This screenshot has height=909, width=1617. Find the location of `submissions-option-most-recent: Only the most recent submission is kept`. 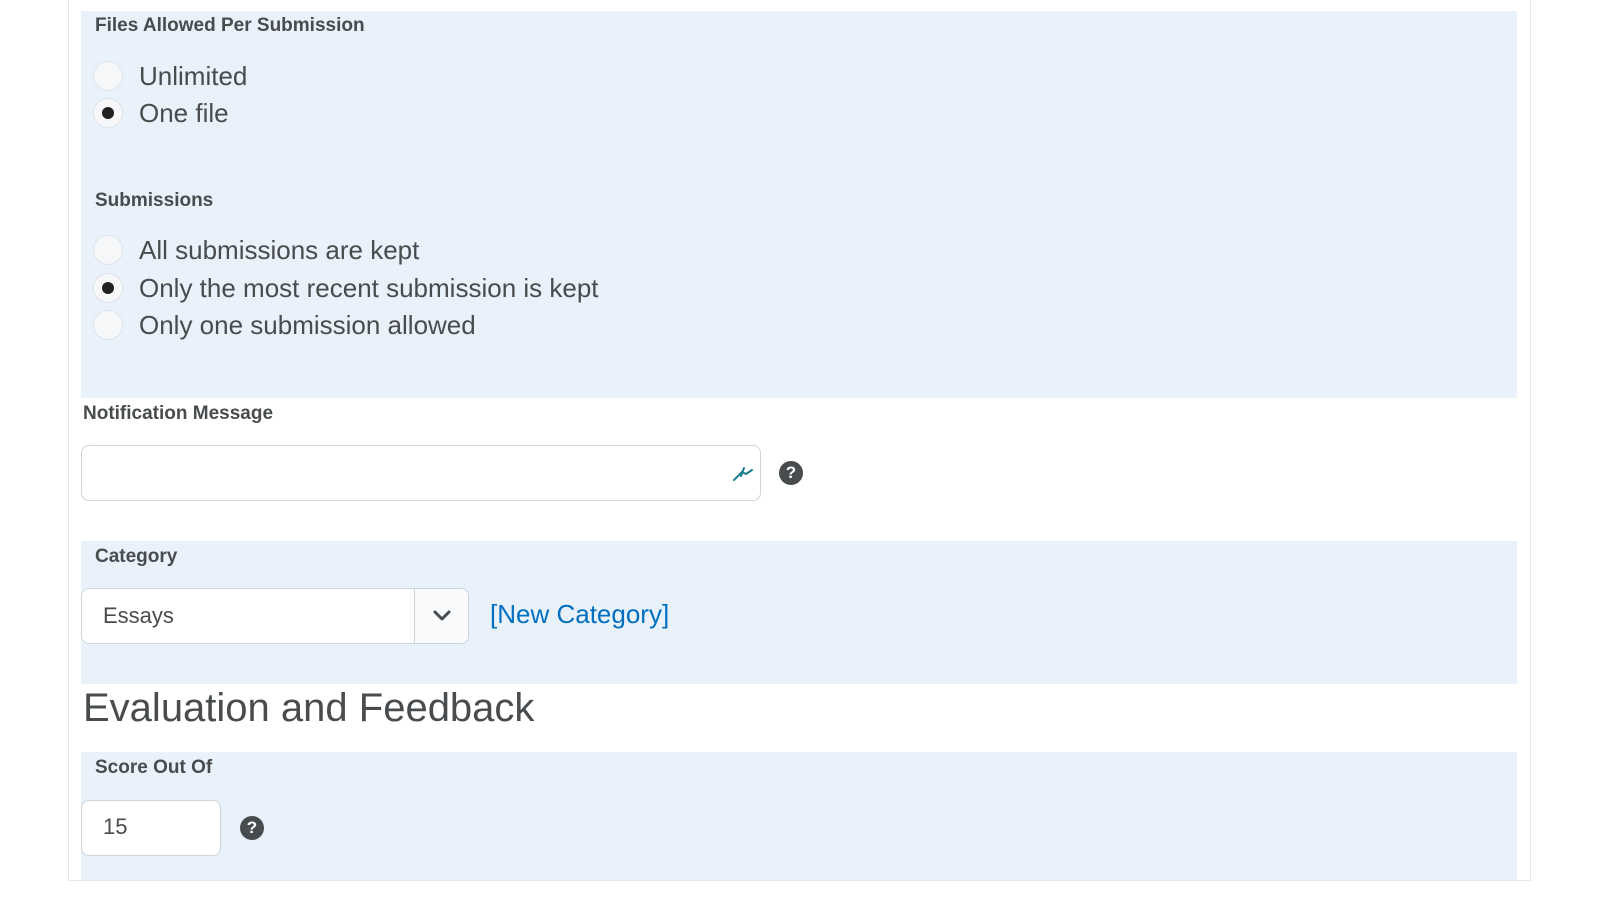

submissions-option-most-recent: Only the most recent submission is kept is located at coordinates (346, 288).